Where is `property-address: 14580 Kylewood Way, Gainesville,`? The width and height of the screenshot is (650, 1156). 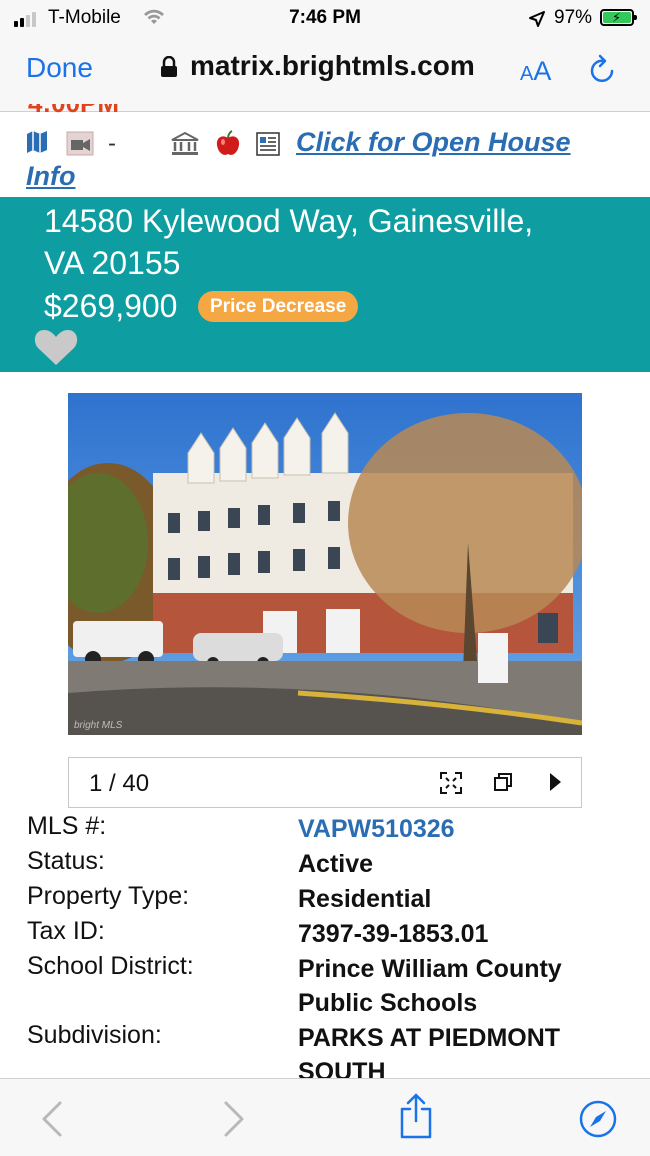 property-address: 14580 Kylewood Way, Gainesville, is located at coordinates (289, 221).